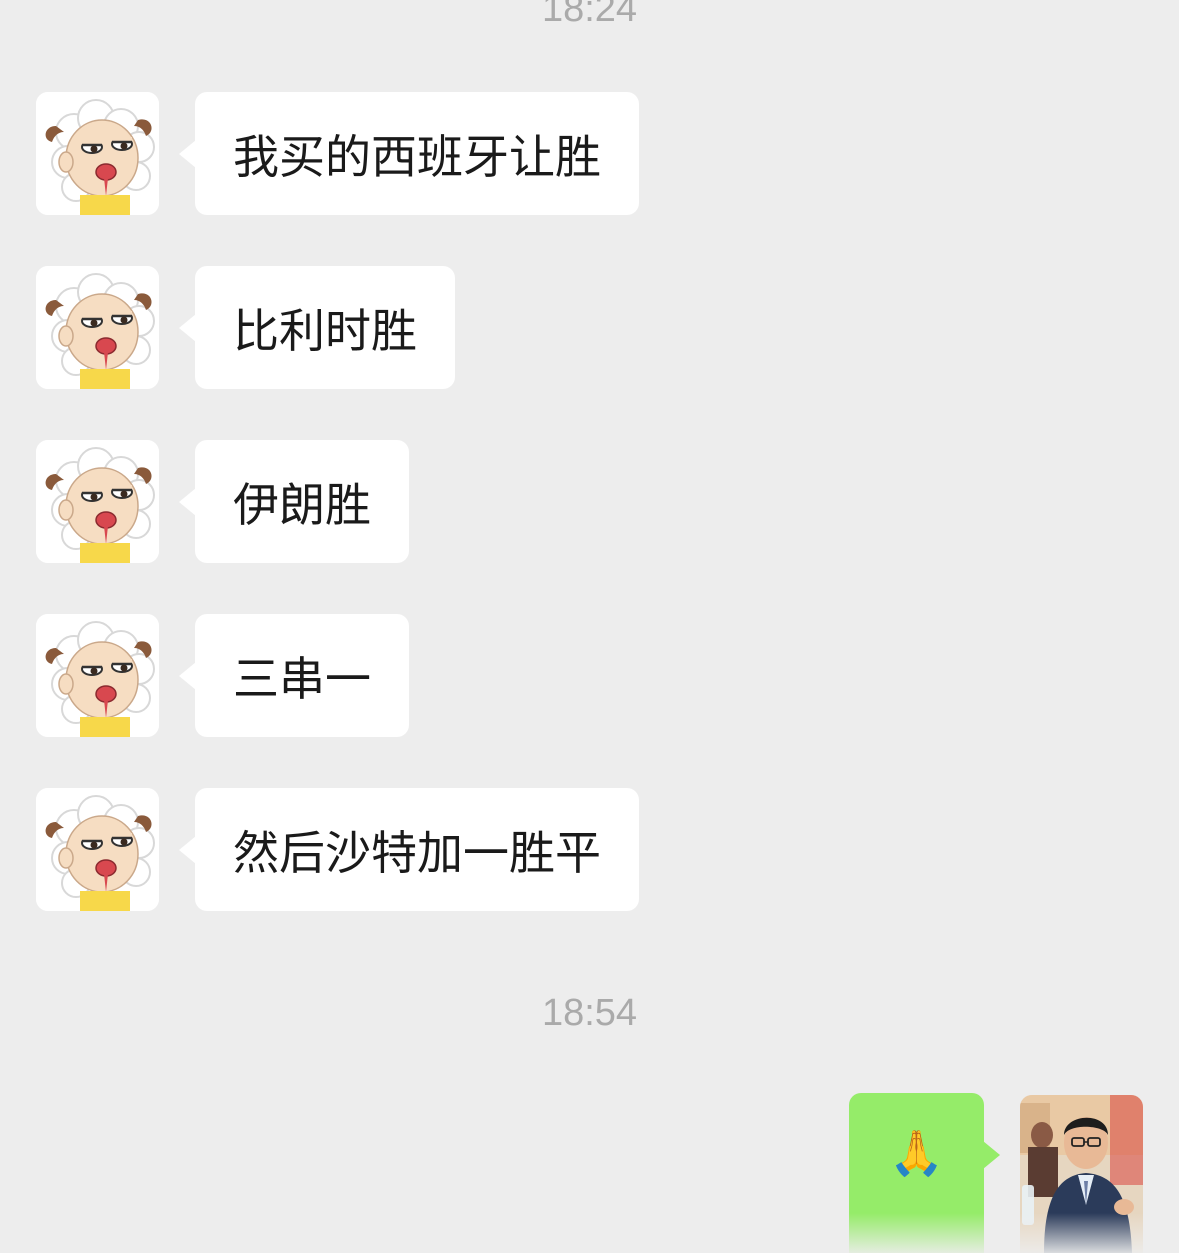  What do you see at coordinates (409, 153) in the screenshot?
I see `message-bubble: 我买的西班牙让胜` at bounding box center [409, 153].